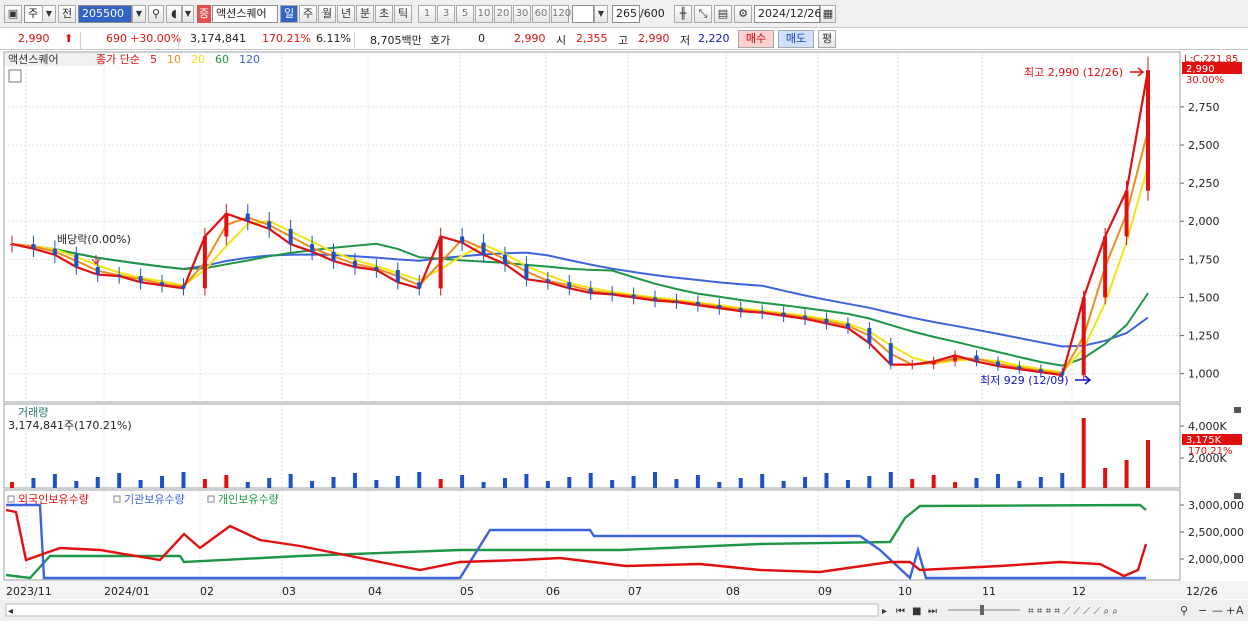  Describe the element at coordinates (15, 76) in the screenshot. I see `grid-toggle-icon` at that location.